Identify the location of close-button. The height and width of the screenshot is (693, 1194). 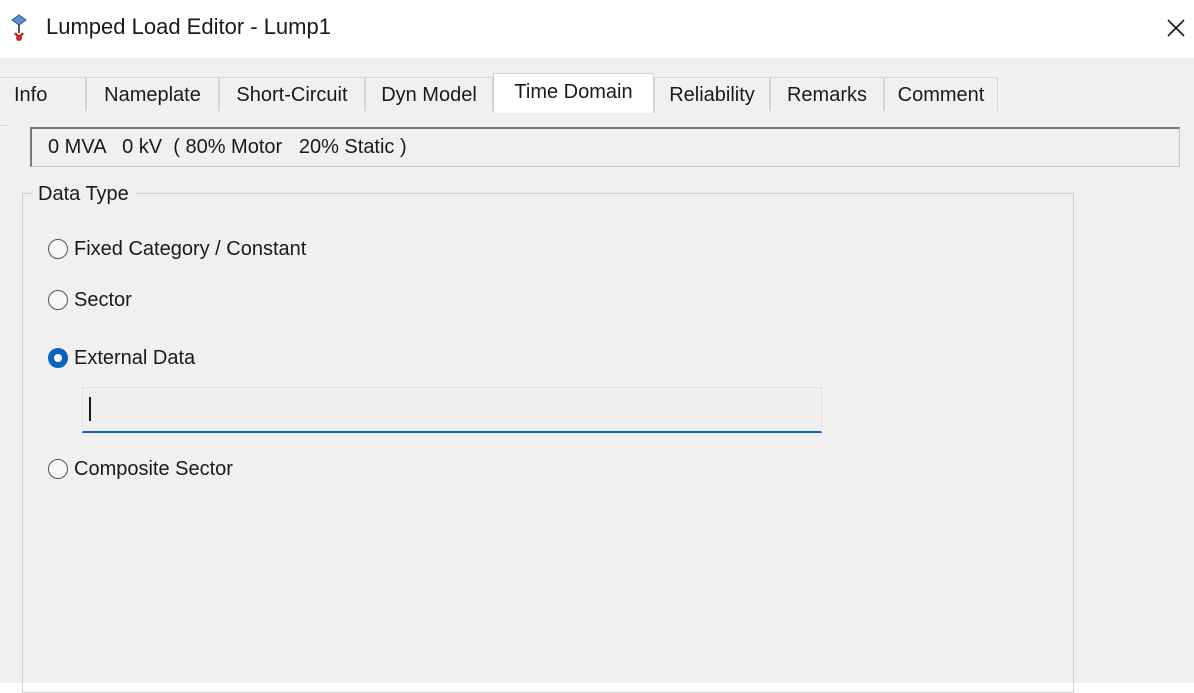
(1176, 28).